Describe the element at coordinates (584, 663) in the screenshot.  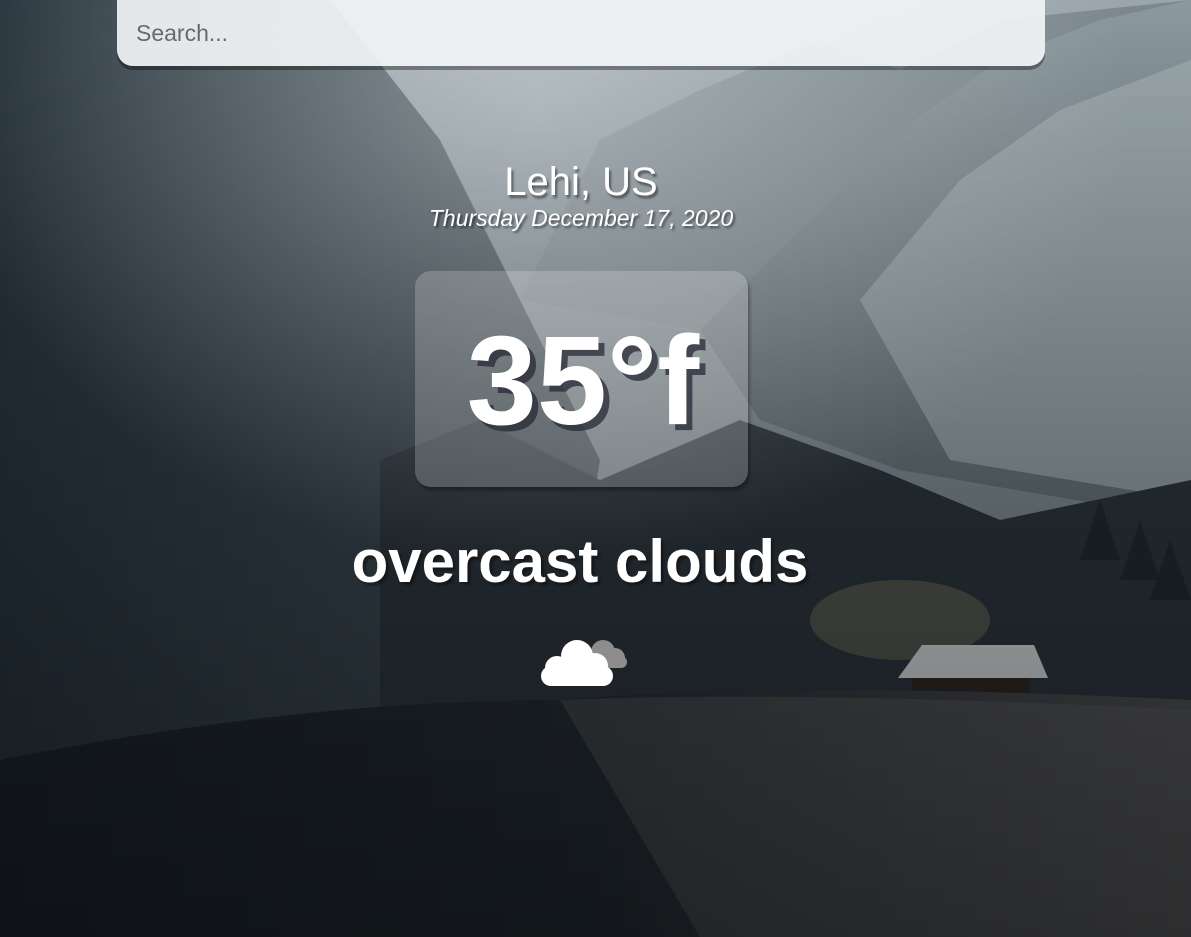
I see `overcast-cloud-icon` at that location.